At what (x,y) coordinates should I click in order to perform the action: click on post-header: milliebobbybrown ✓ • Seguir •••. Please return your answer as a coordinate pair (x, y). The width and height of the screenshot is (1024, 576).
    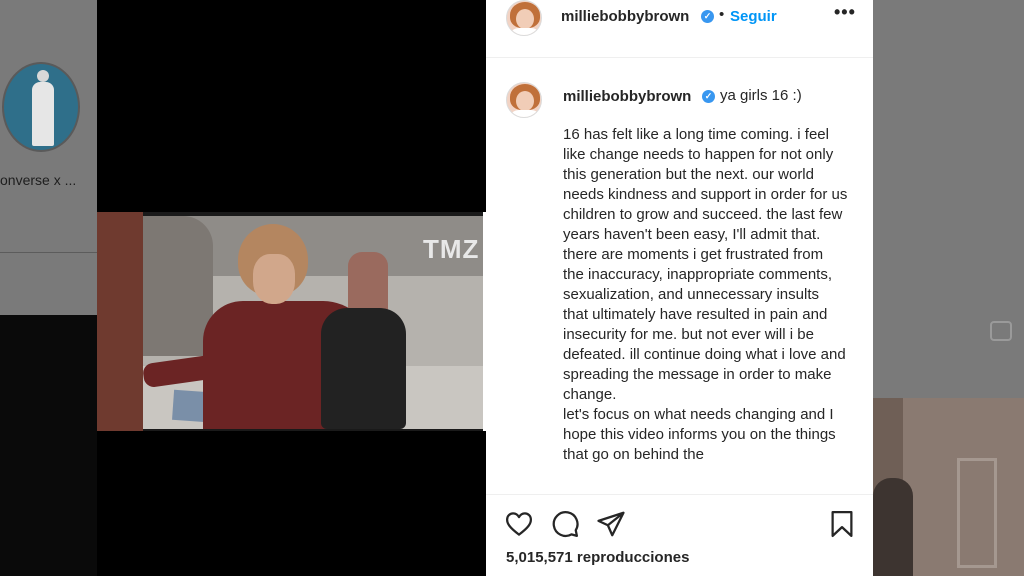
    Looking at the image, I should click on (679, 29).